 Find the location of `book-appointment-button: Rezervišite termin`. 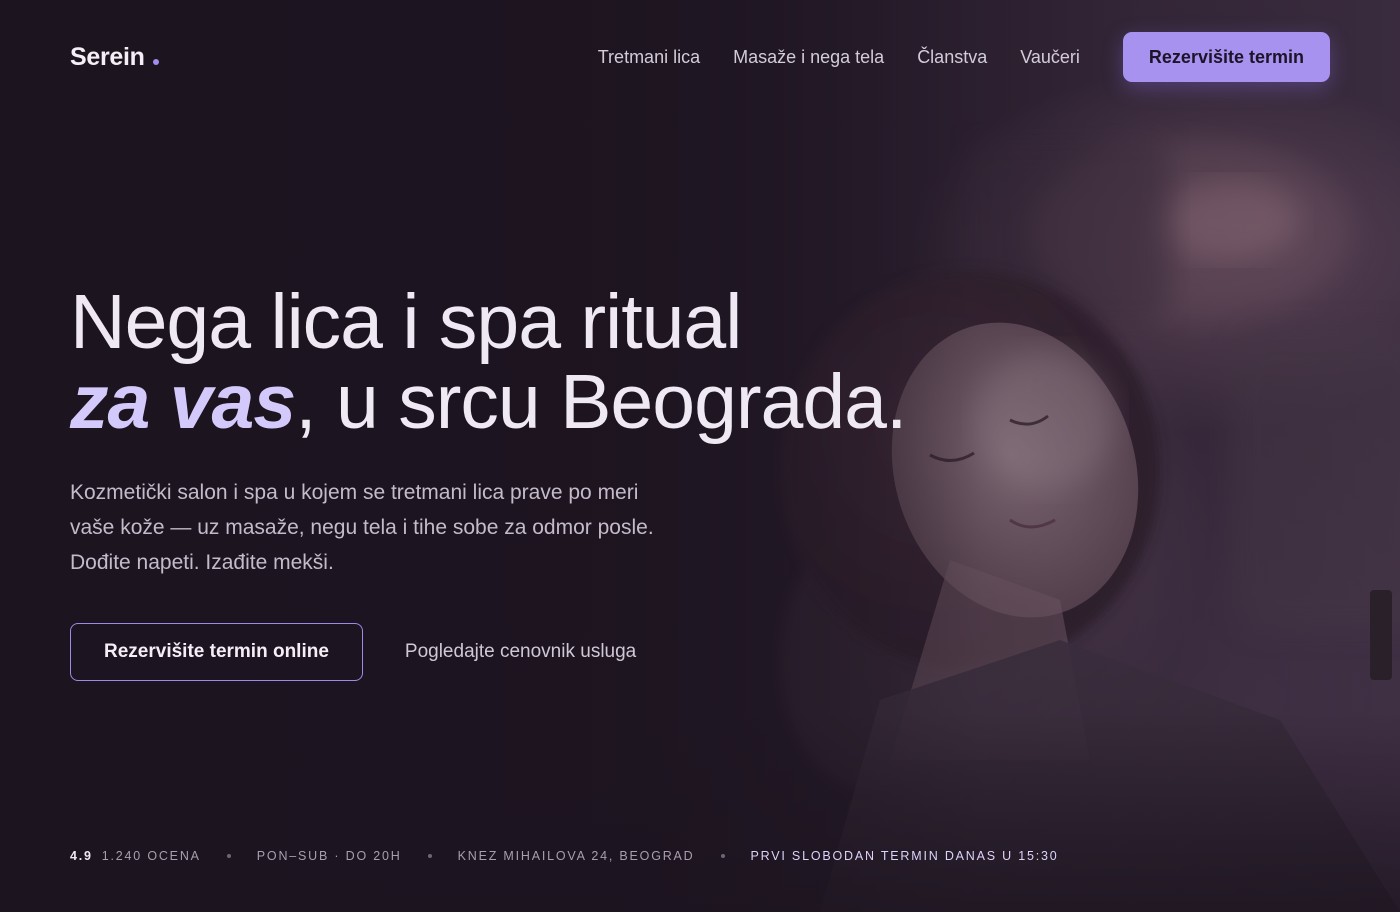

book-appointment-button: Rezervišite termin is located at coordinates (1226, 57).